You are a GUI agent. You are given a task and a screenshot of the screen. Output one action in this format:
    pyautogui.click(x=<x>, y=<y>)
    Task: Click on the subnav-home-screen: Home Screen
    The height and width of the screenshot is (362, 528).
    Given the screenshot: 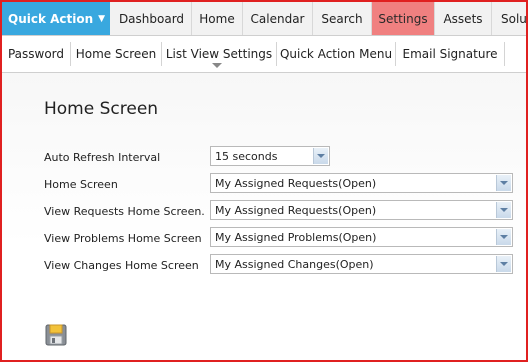 What is the action you would take?
    pyautogui.click(x=116, y=54)
    